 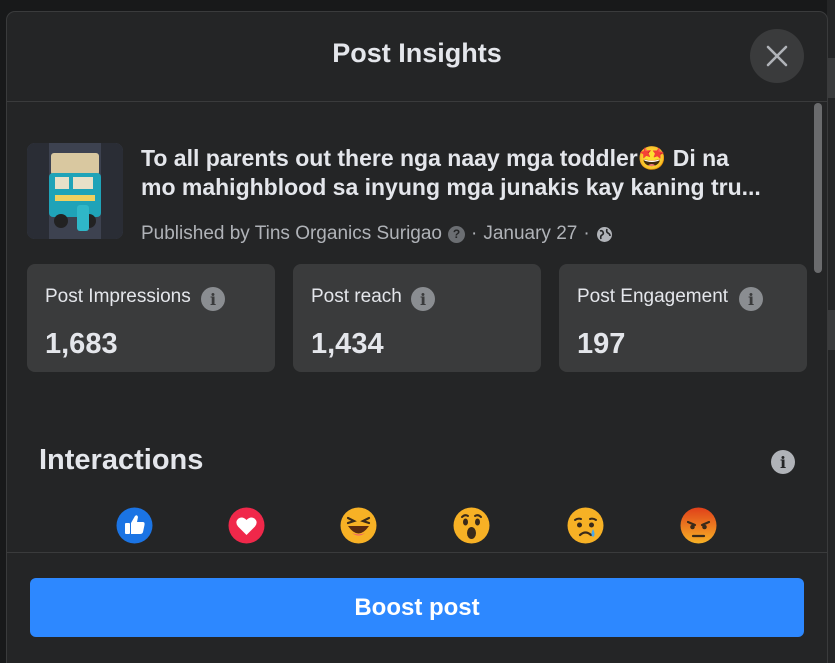 I want to click on close-button, so click(x=777, y=56).